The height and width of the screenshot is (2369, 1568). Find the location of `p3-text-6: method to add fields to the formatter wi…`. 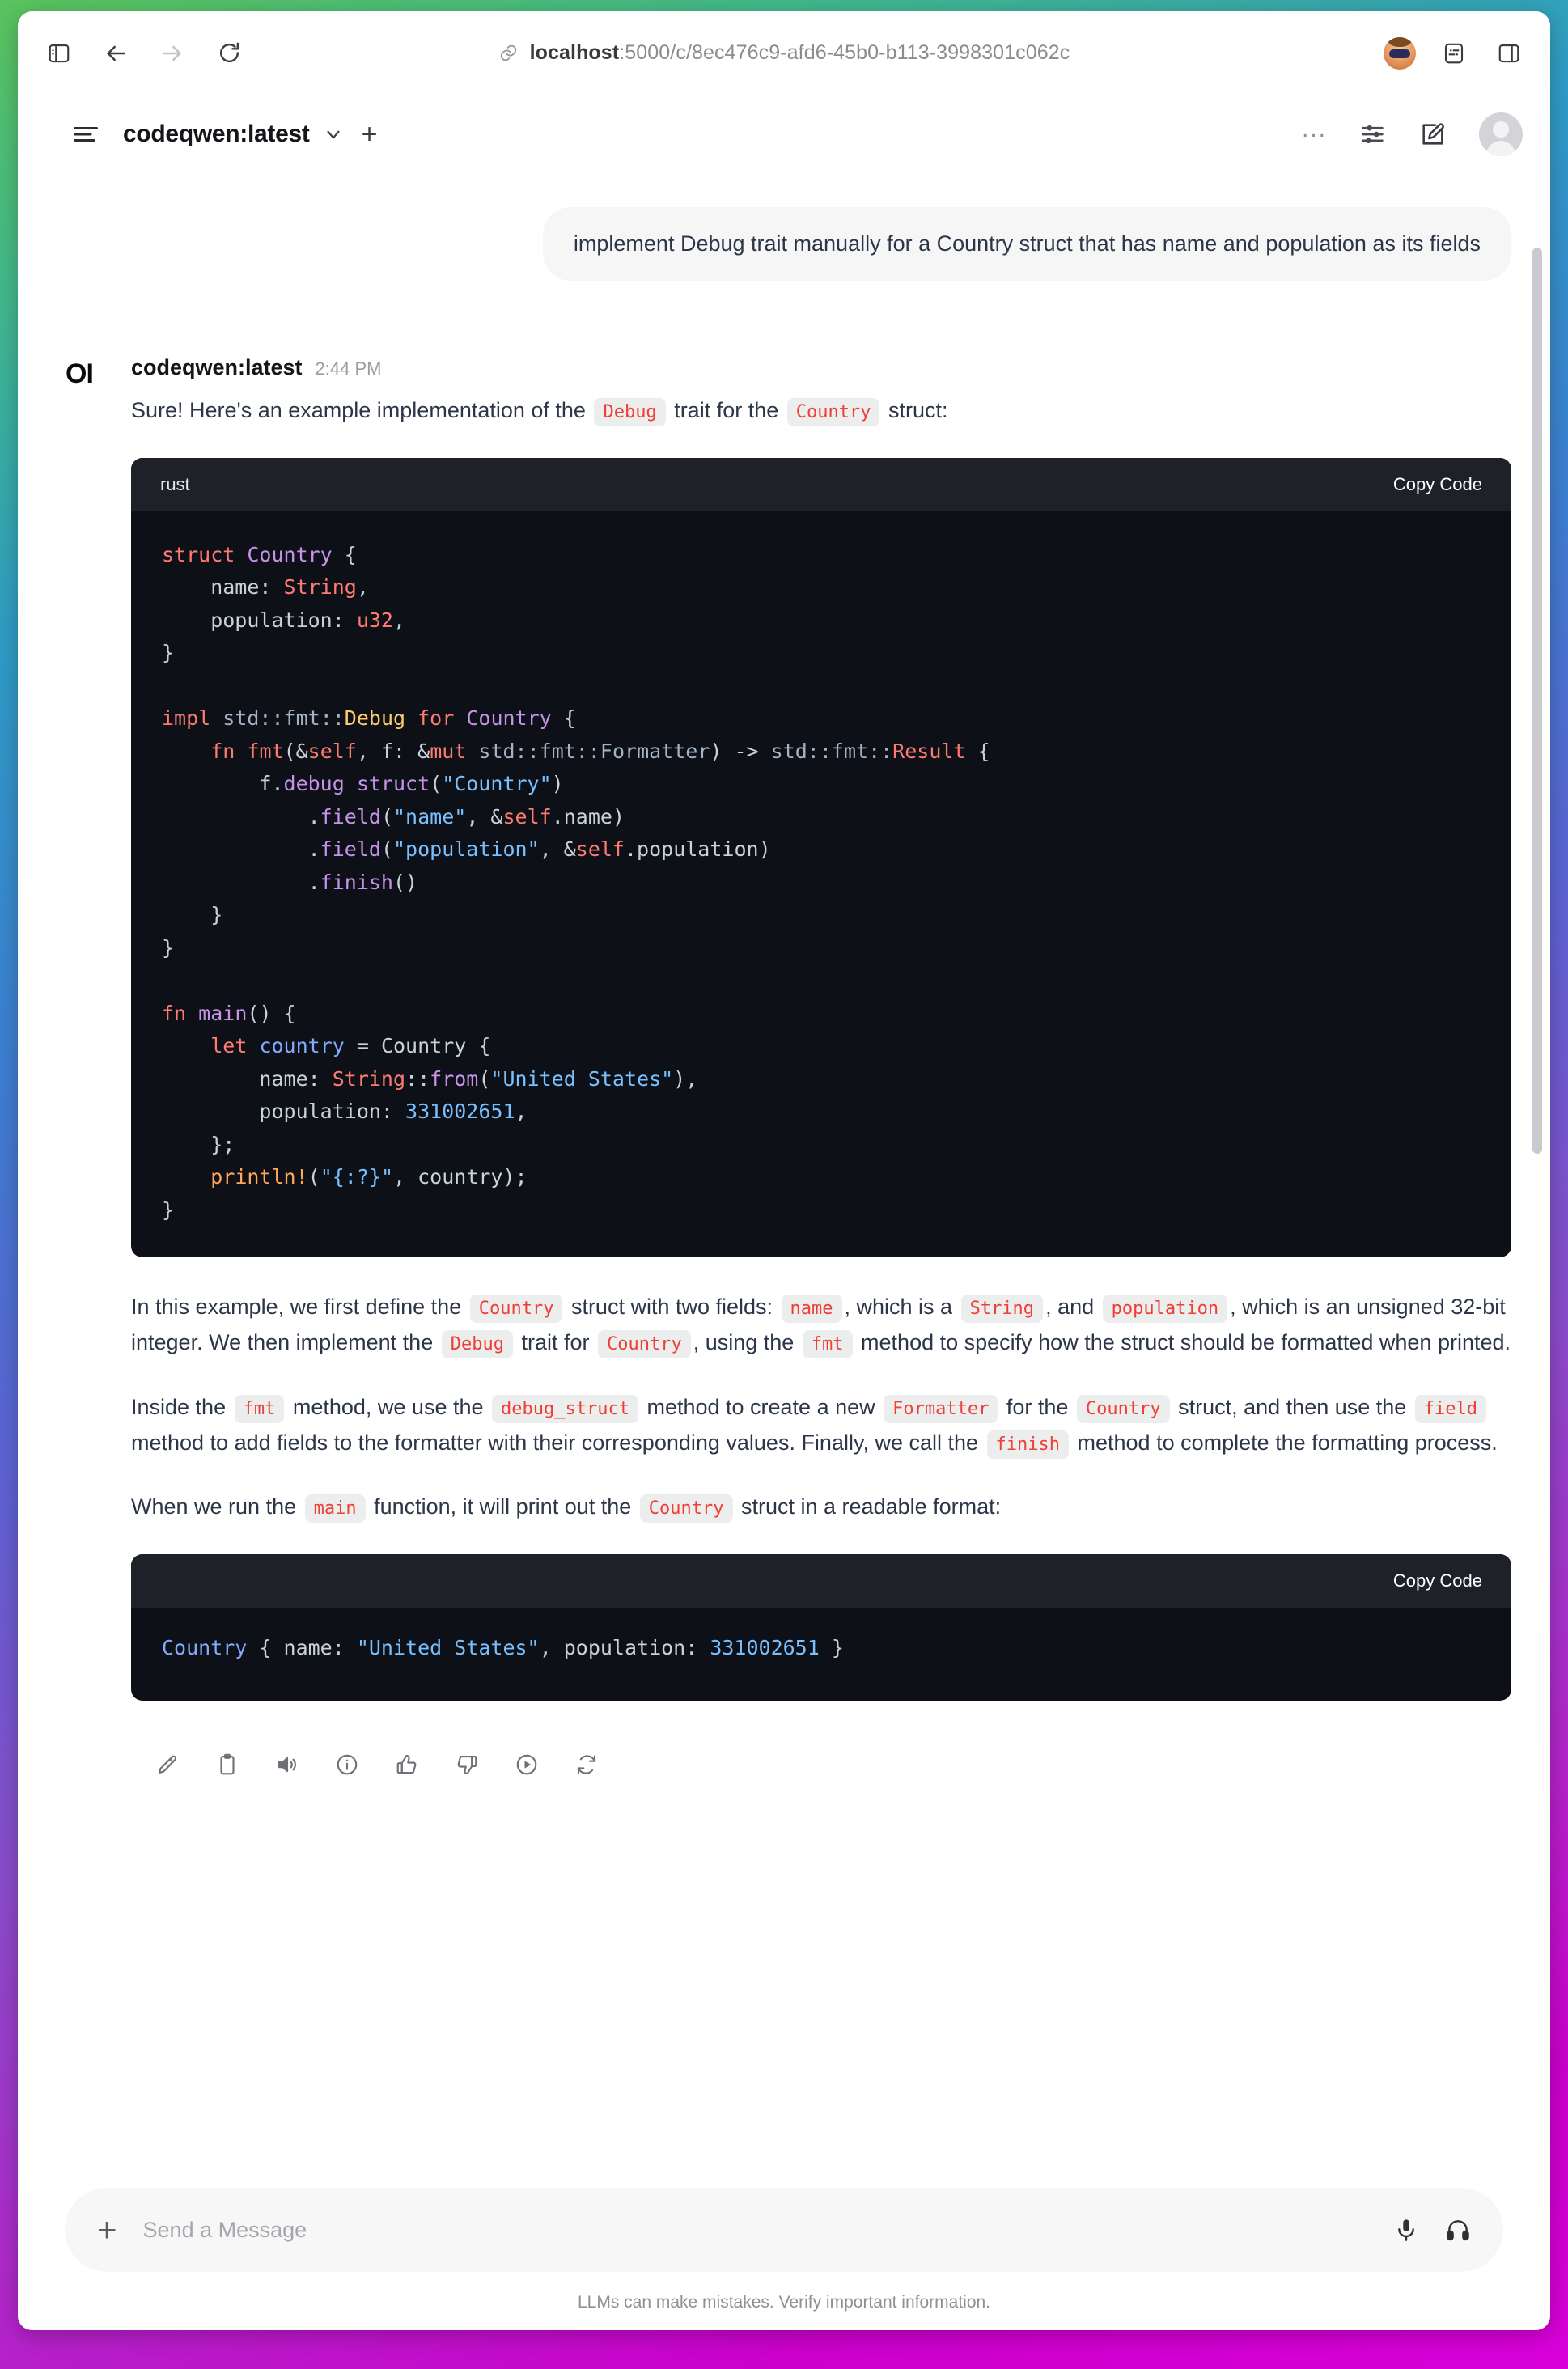

p3-text-6: method to add fields to the formatter wi… is located at coordinates (558, 1442).